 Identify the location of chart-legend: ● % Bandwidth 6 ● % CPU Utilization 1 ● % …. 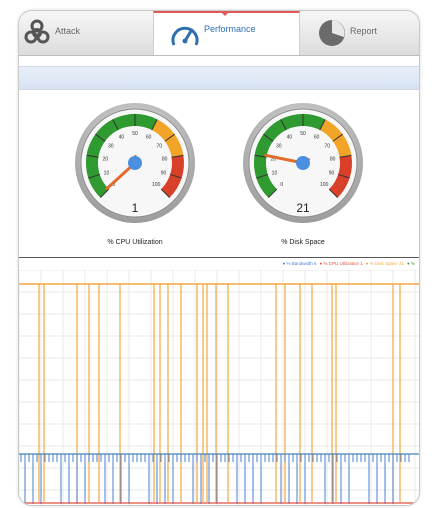
(347, 263).